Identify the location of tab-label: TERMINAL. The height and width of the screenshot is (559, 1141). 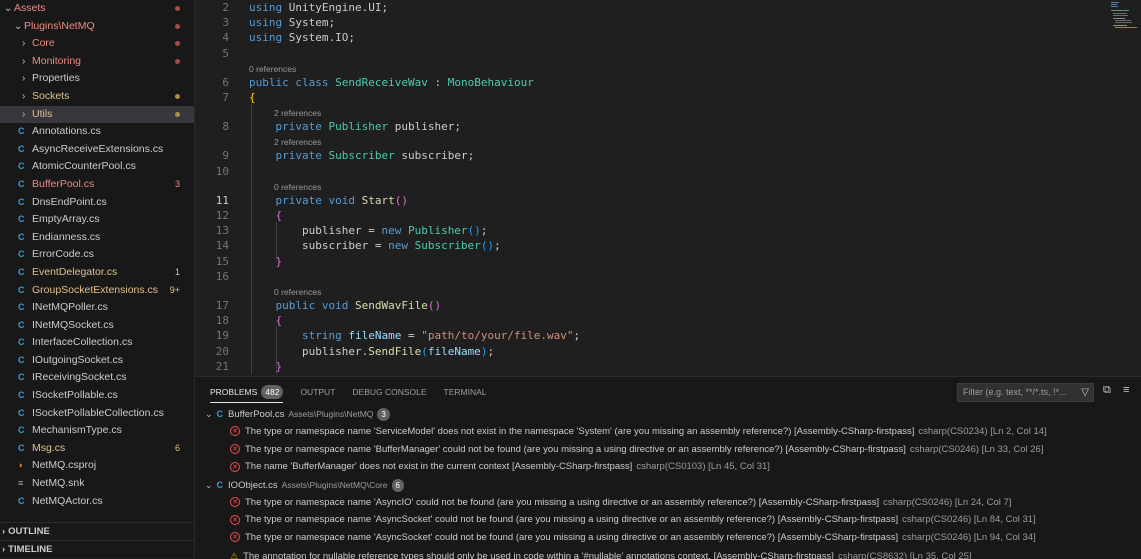
(465, 392).